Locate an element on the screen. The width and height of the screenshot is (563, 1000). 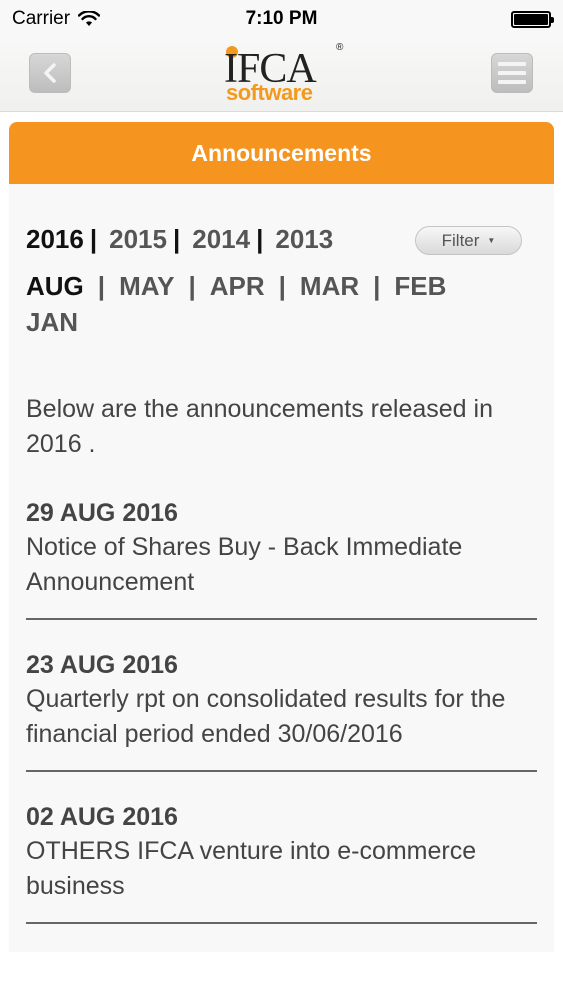
announcement-date: 23 AUG 2016 is located at coordinates (102, 665).